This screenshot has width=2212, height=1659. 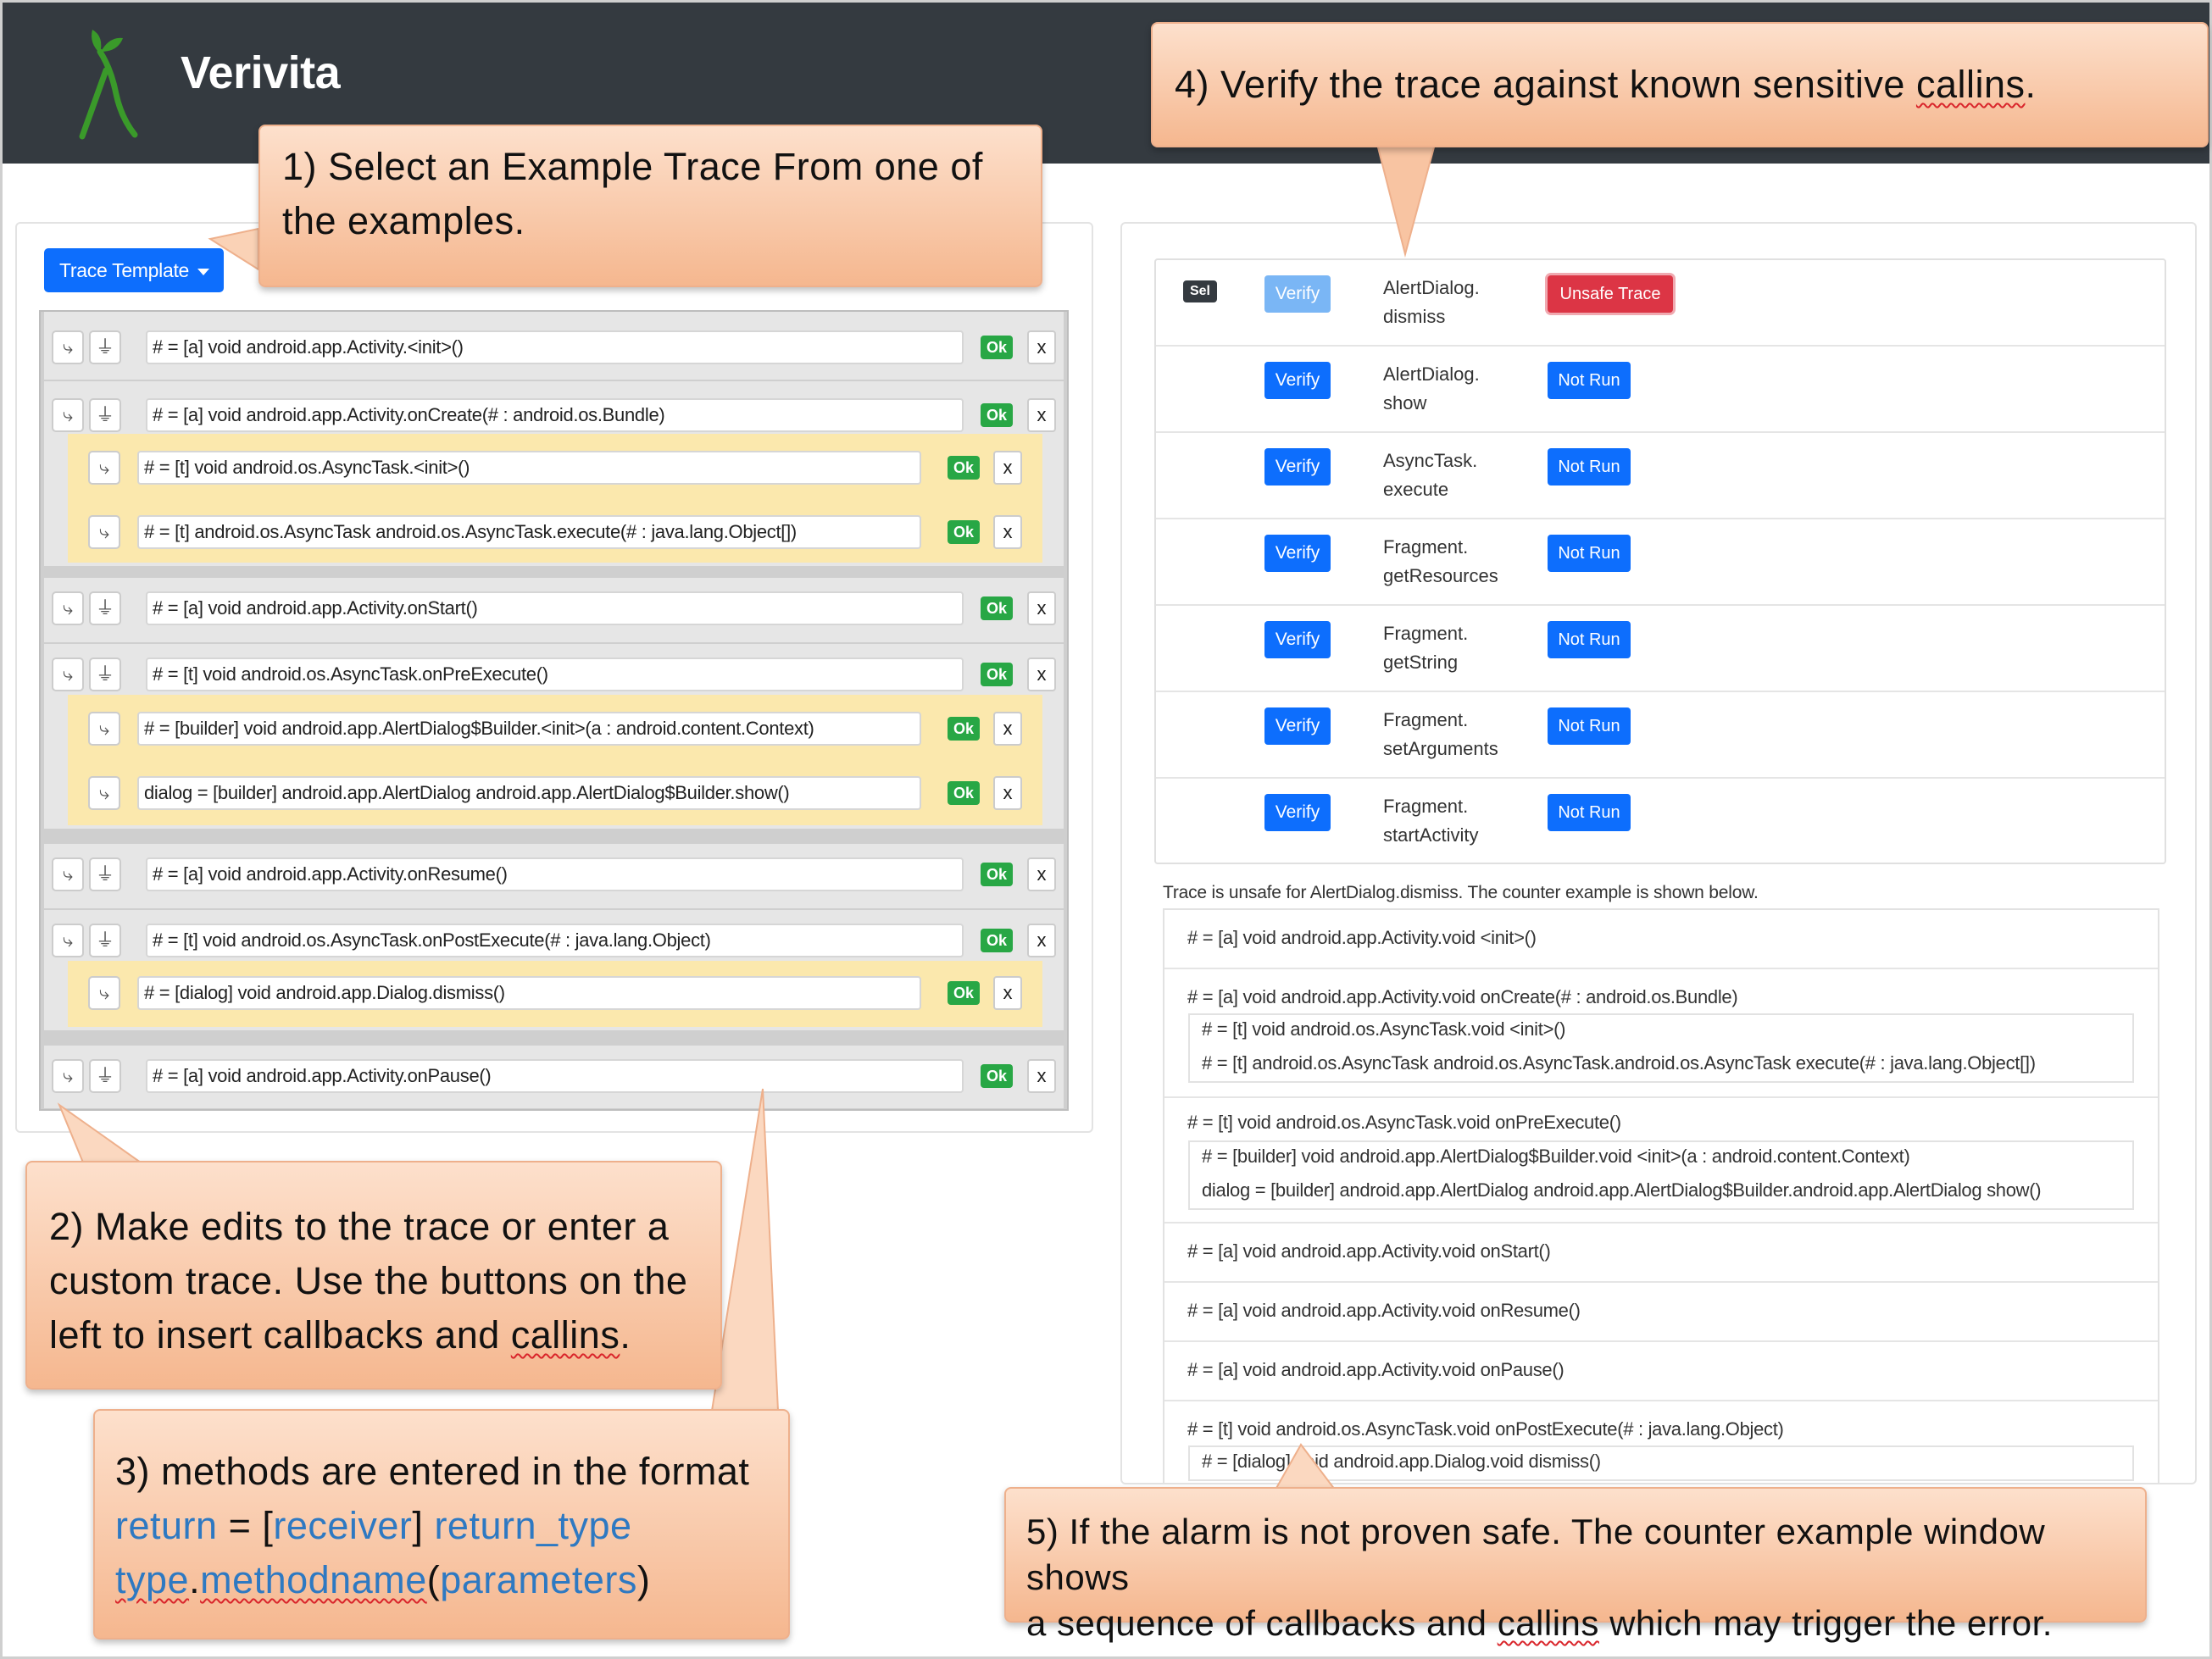 I want to click on selected-badge: Sel, so click(x=1200, y=291).